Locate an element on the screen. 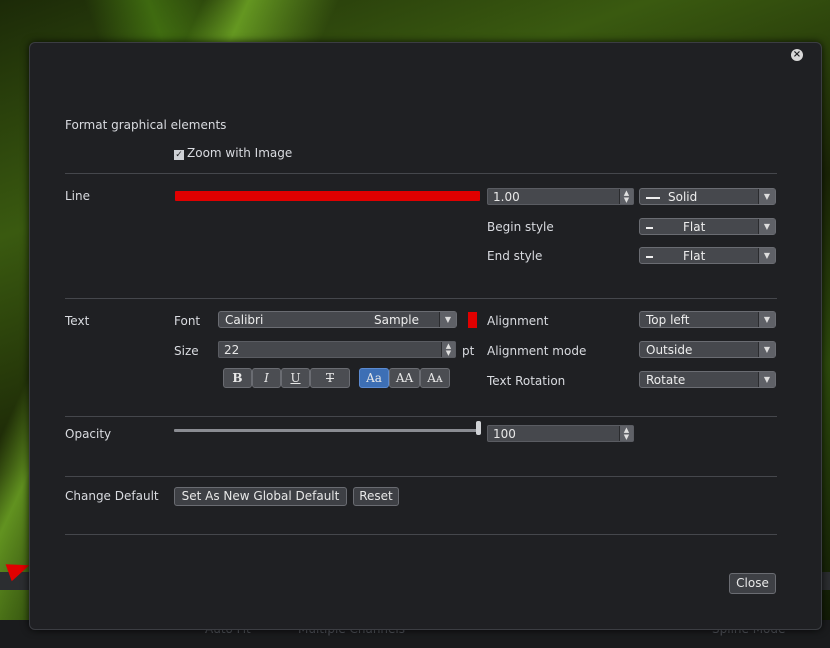 The image size is (830, 648). begin-style-label: Begin style is located at coordinates (520, 227).